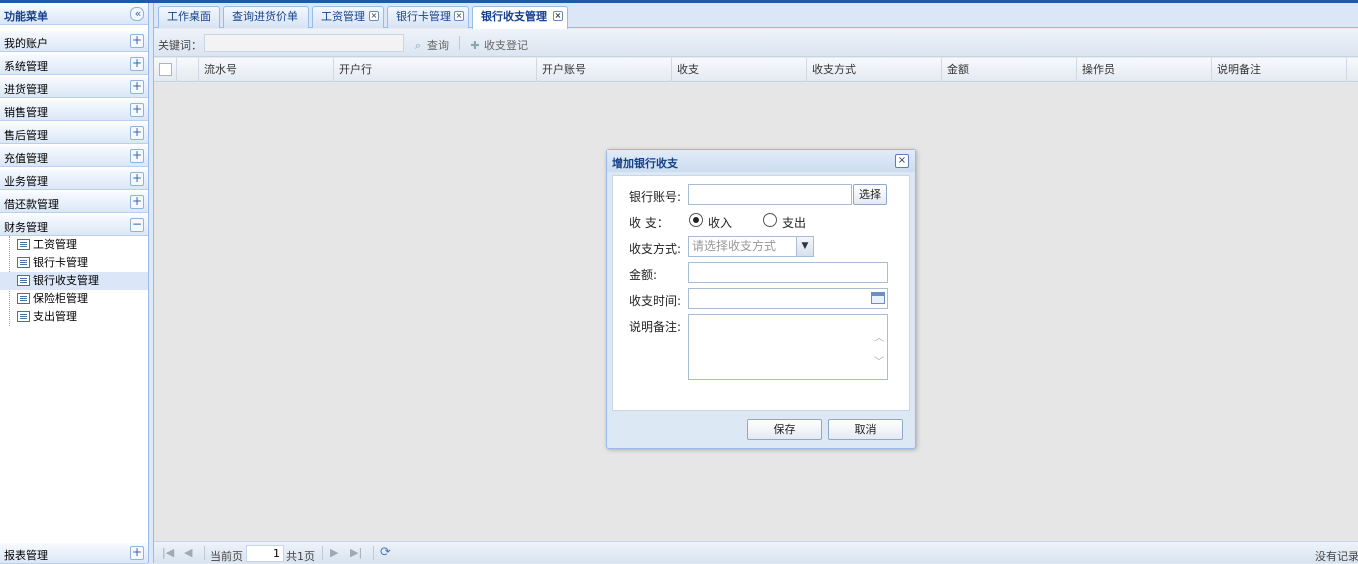 Image resolution: width=1358 pixels, height=564 pixels. Describe the element at coordinates (874, 70) in the screenshot. I see `column-method: 收支方式` at that location.